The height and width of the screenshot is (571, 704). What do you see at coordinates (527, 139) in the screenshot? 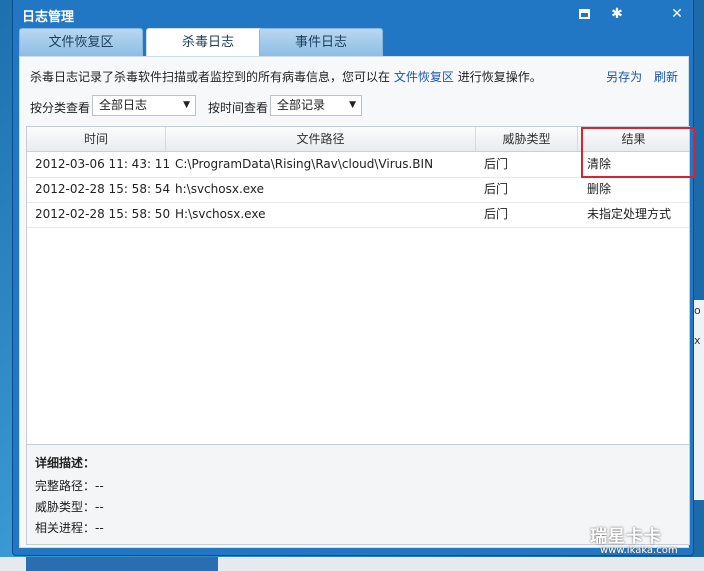
I see `column-header-type: 威胁类型` at bounding box center [527, 139].